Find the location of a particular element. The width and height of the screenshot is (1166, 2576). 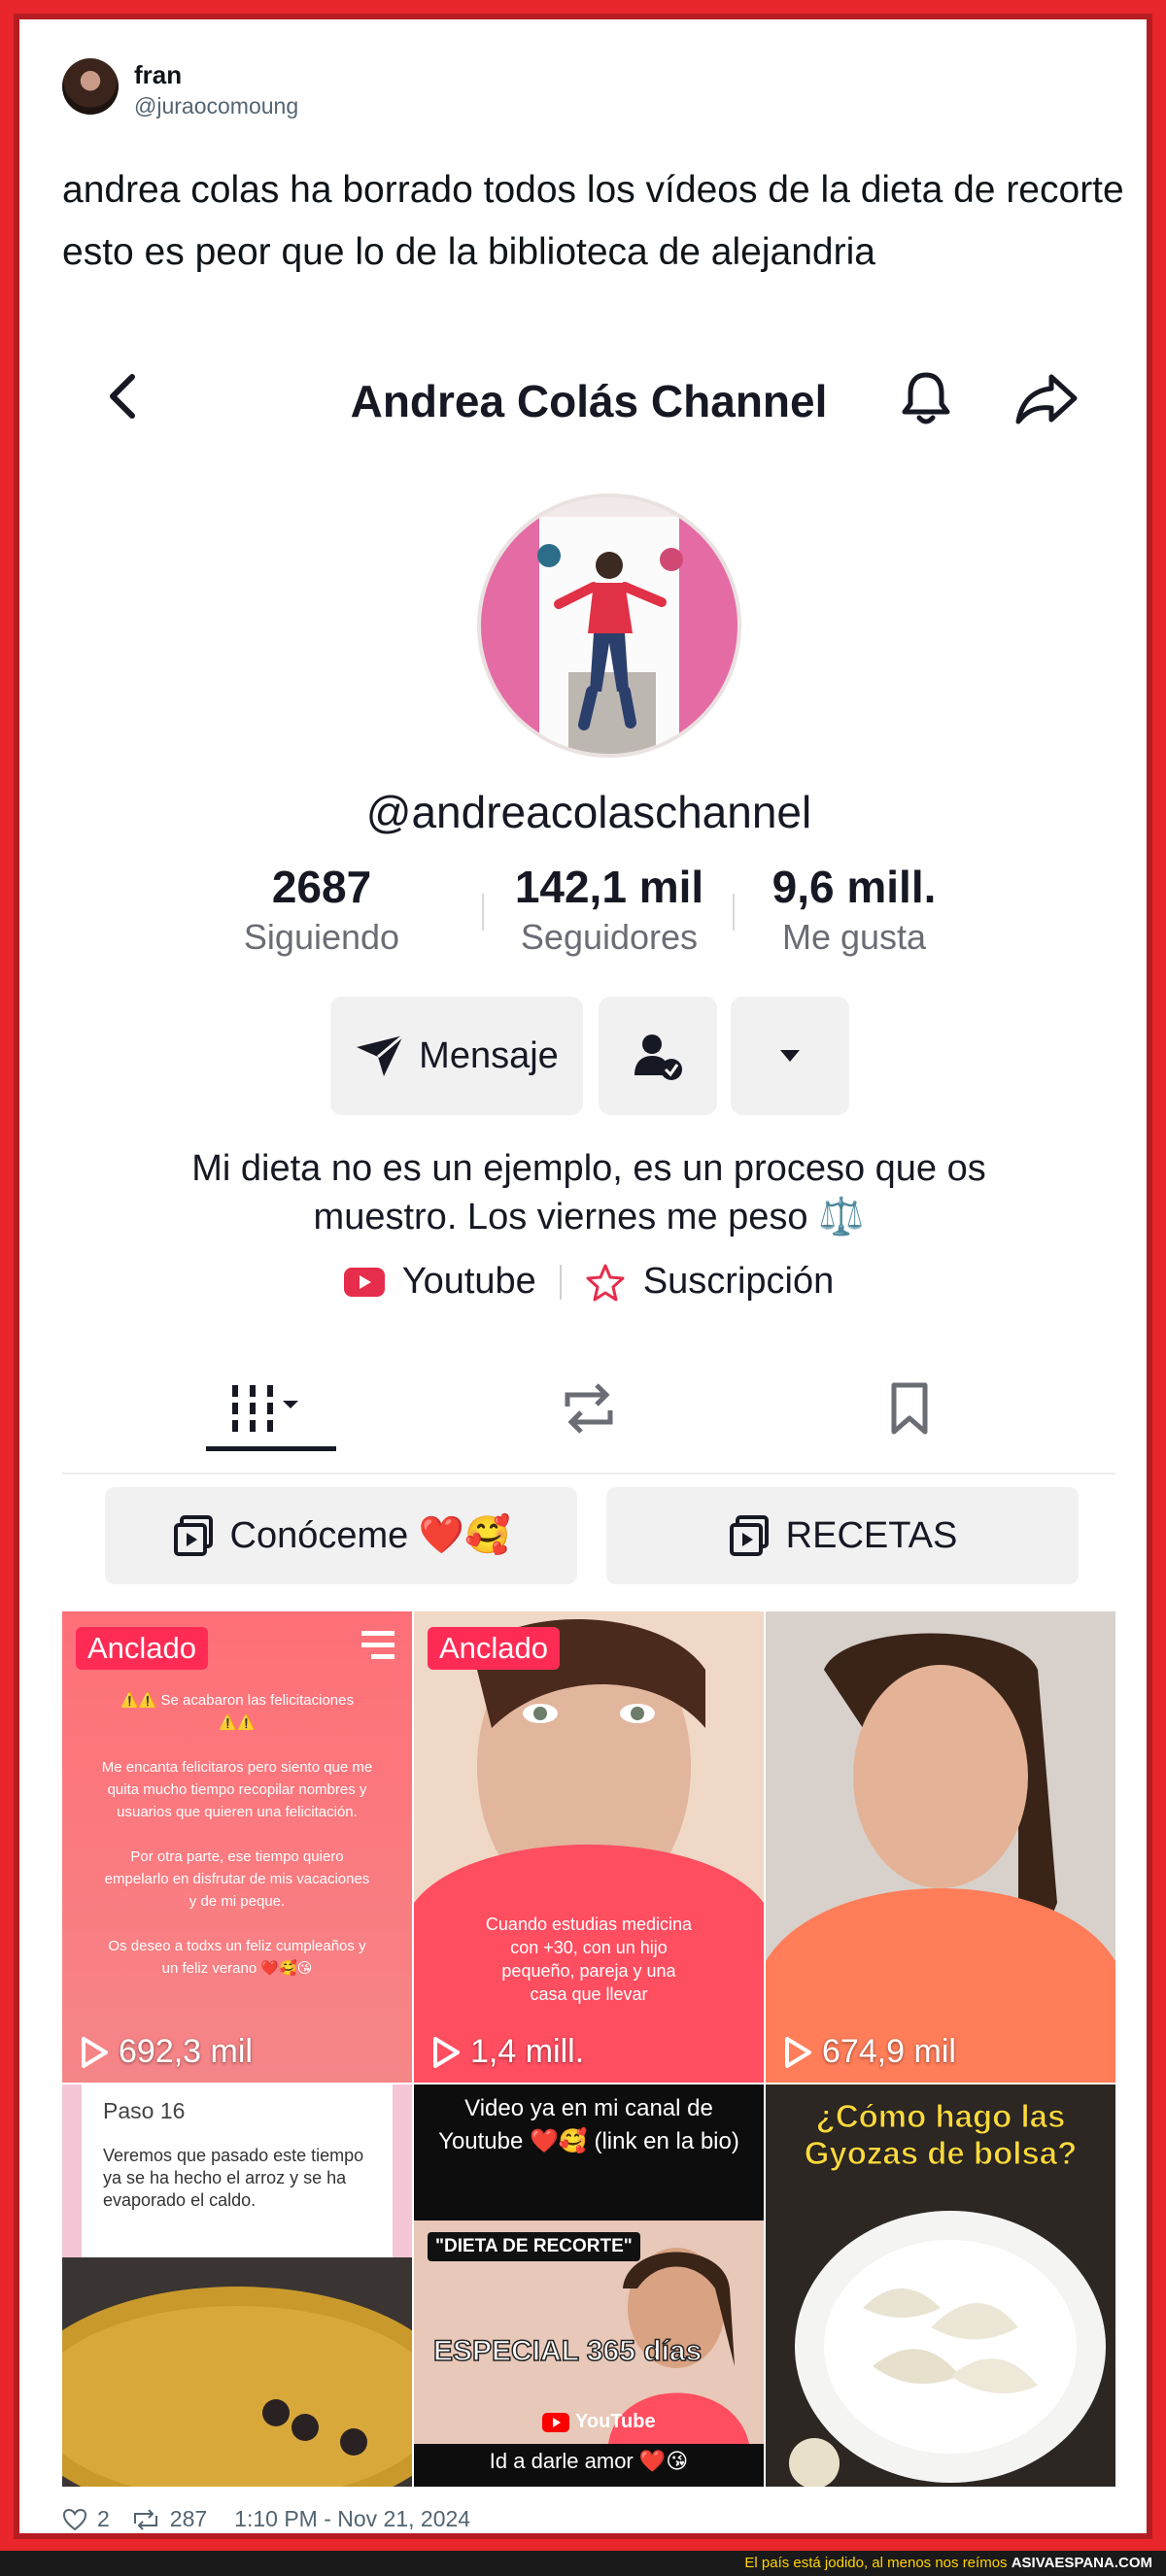

video-thumbnail: ¿Cómo hago las Gyozas de bolsa? is located at coordinates (940, 2286).